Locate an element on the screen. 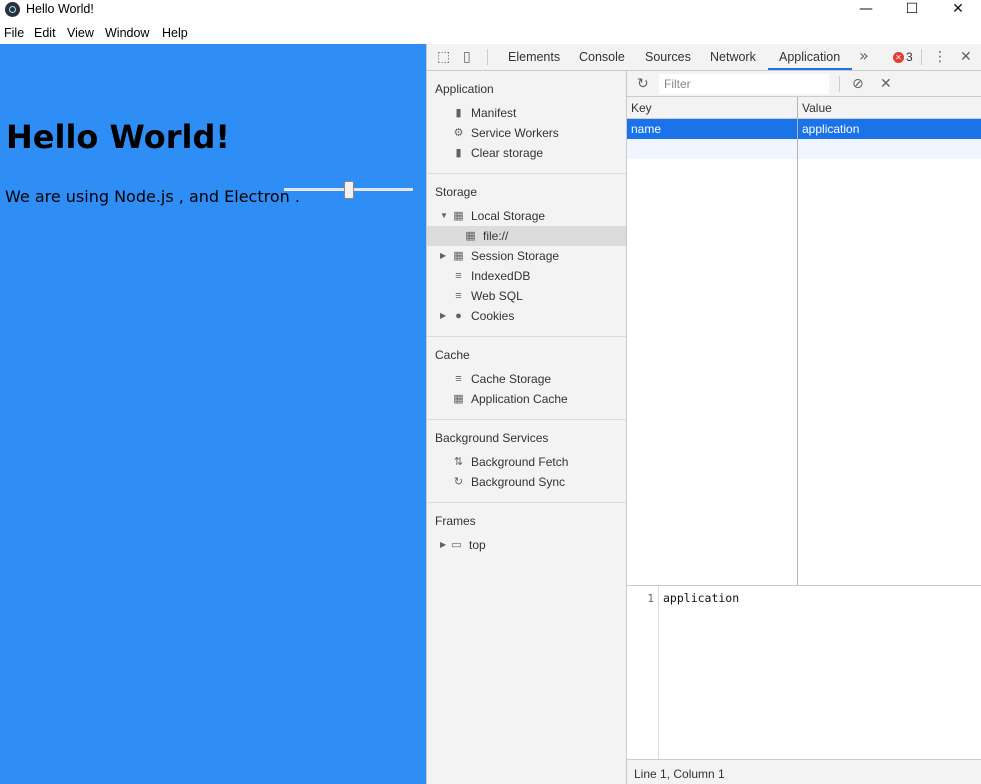 The width and height of the screenshot is (981, 784). sidebar-item-cache-storage: ≡ Cache Storage is located at coordinates (526, 379).